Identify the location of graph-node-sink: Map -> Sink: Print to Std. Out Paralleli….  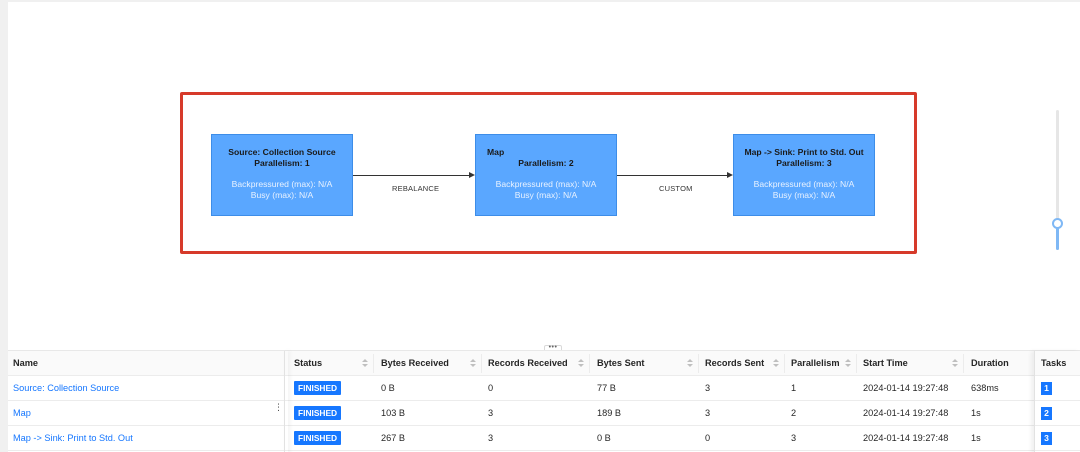
(804, 175).